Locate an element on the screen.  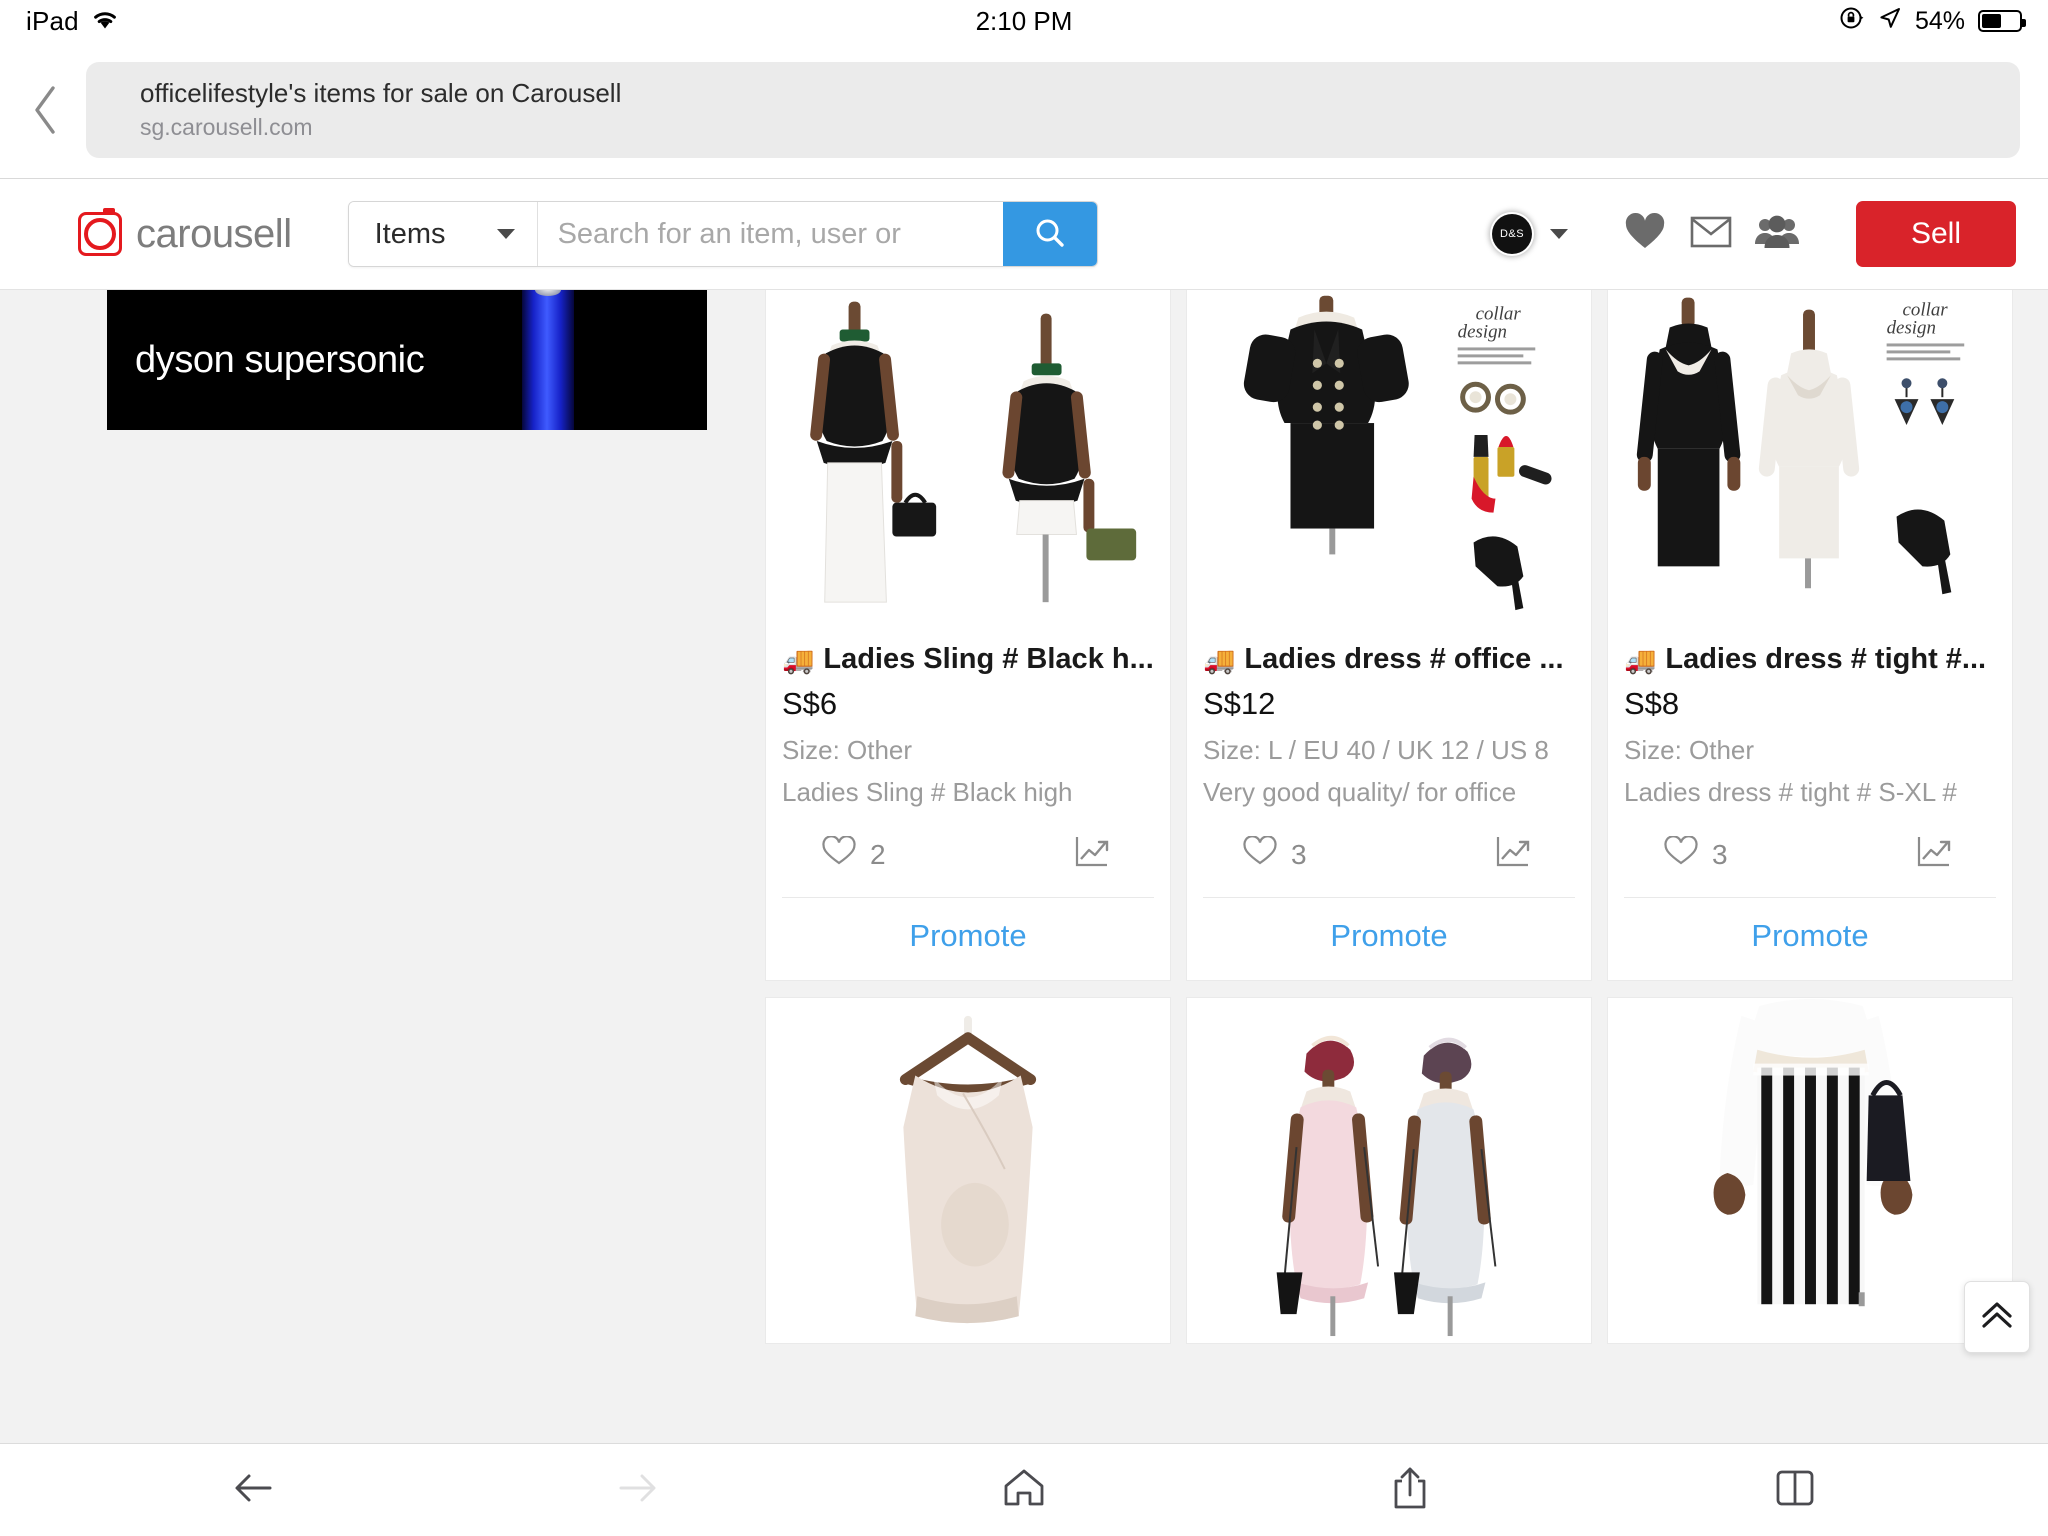
browser-tabs-button is located at coordinates (1795, 1490).